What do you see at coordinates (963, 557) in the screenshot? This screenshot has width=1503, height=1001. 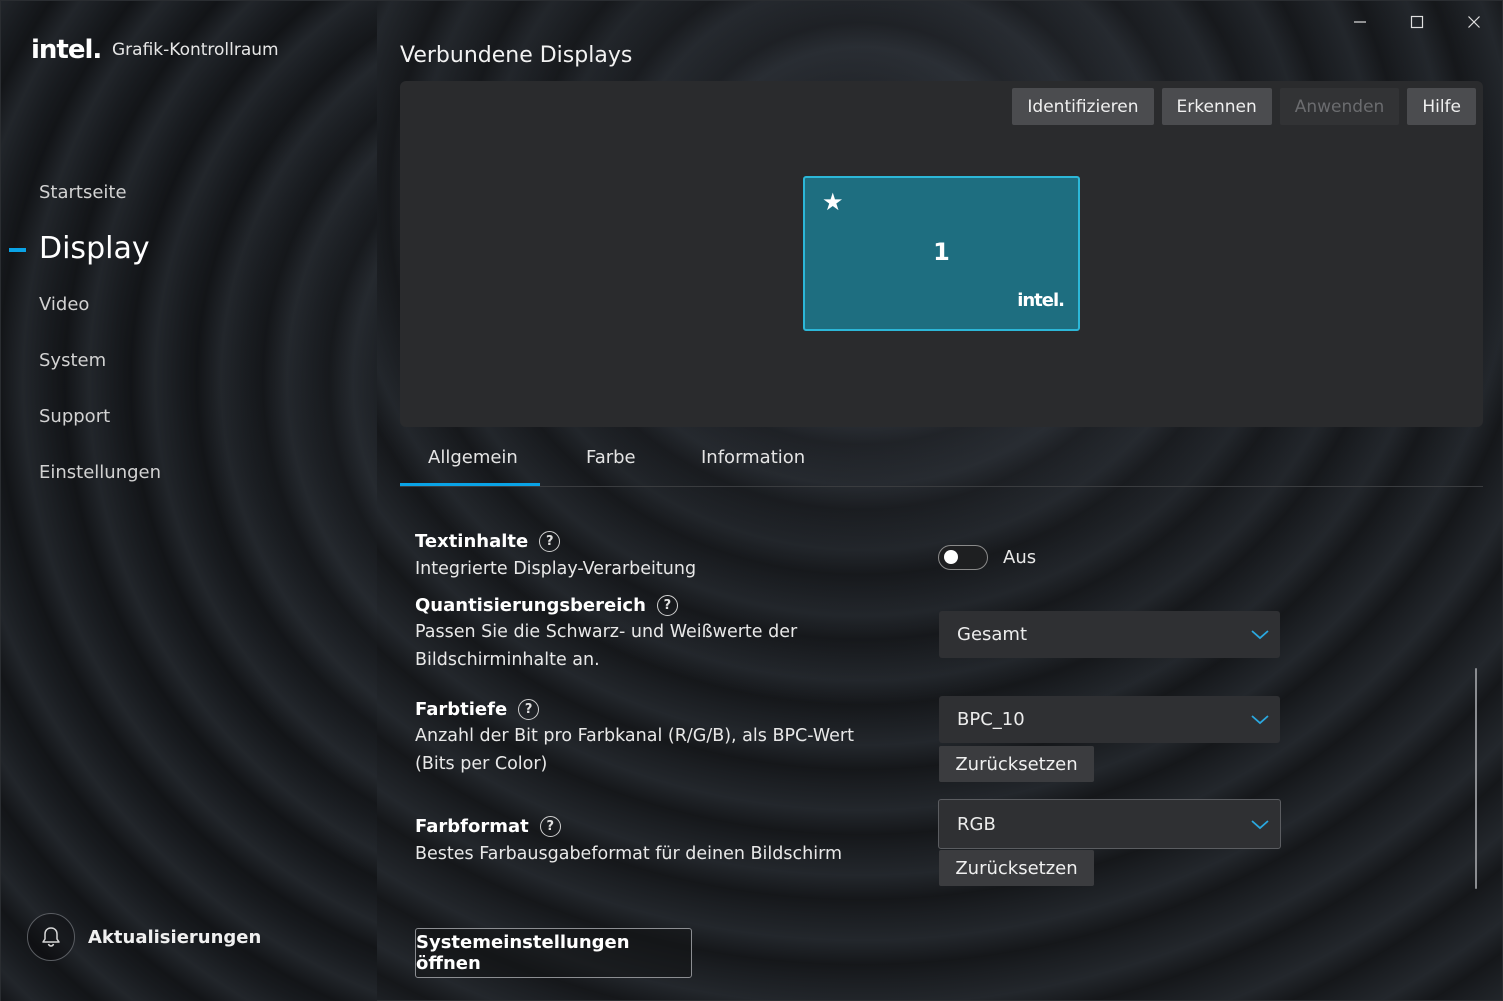 I see `text-content-toggle` at bounding box center [963, 557].